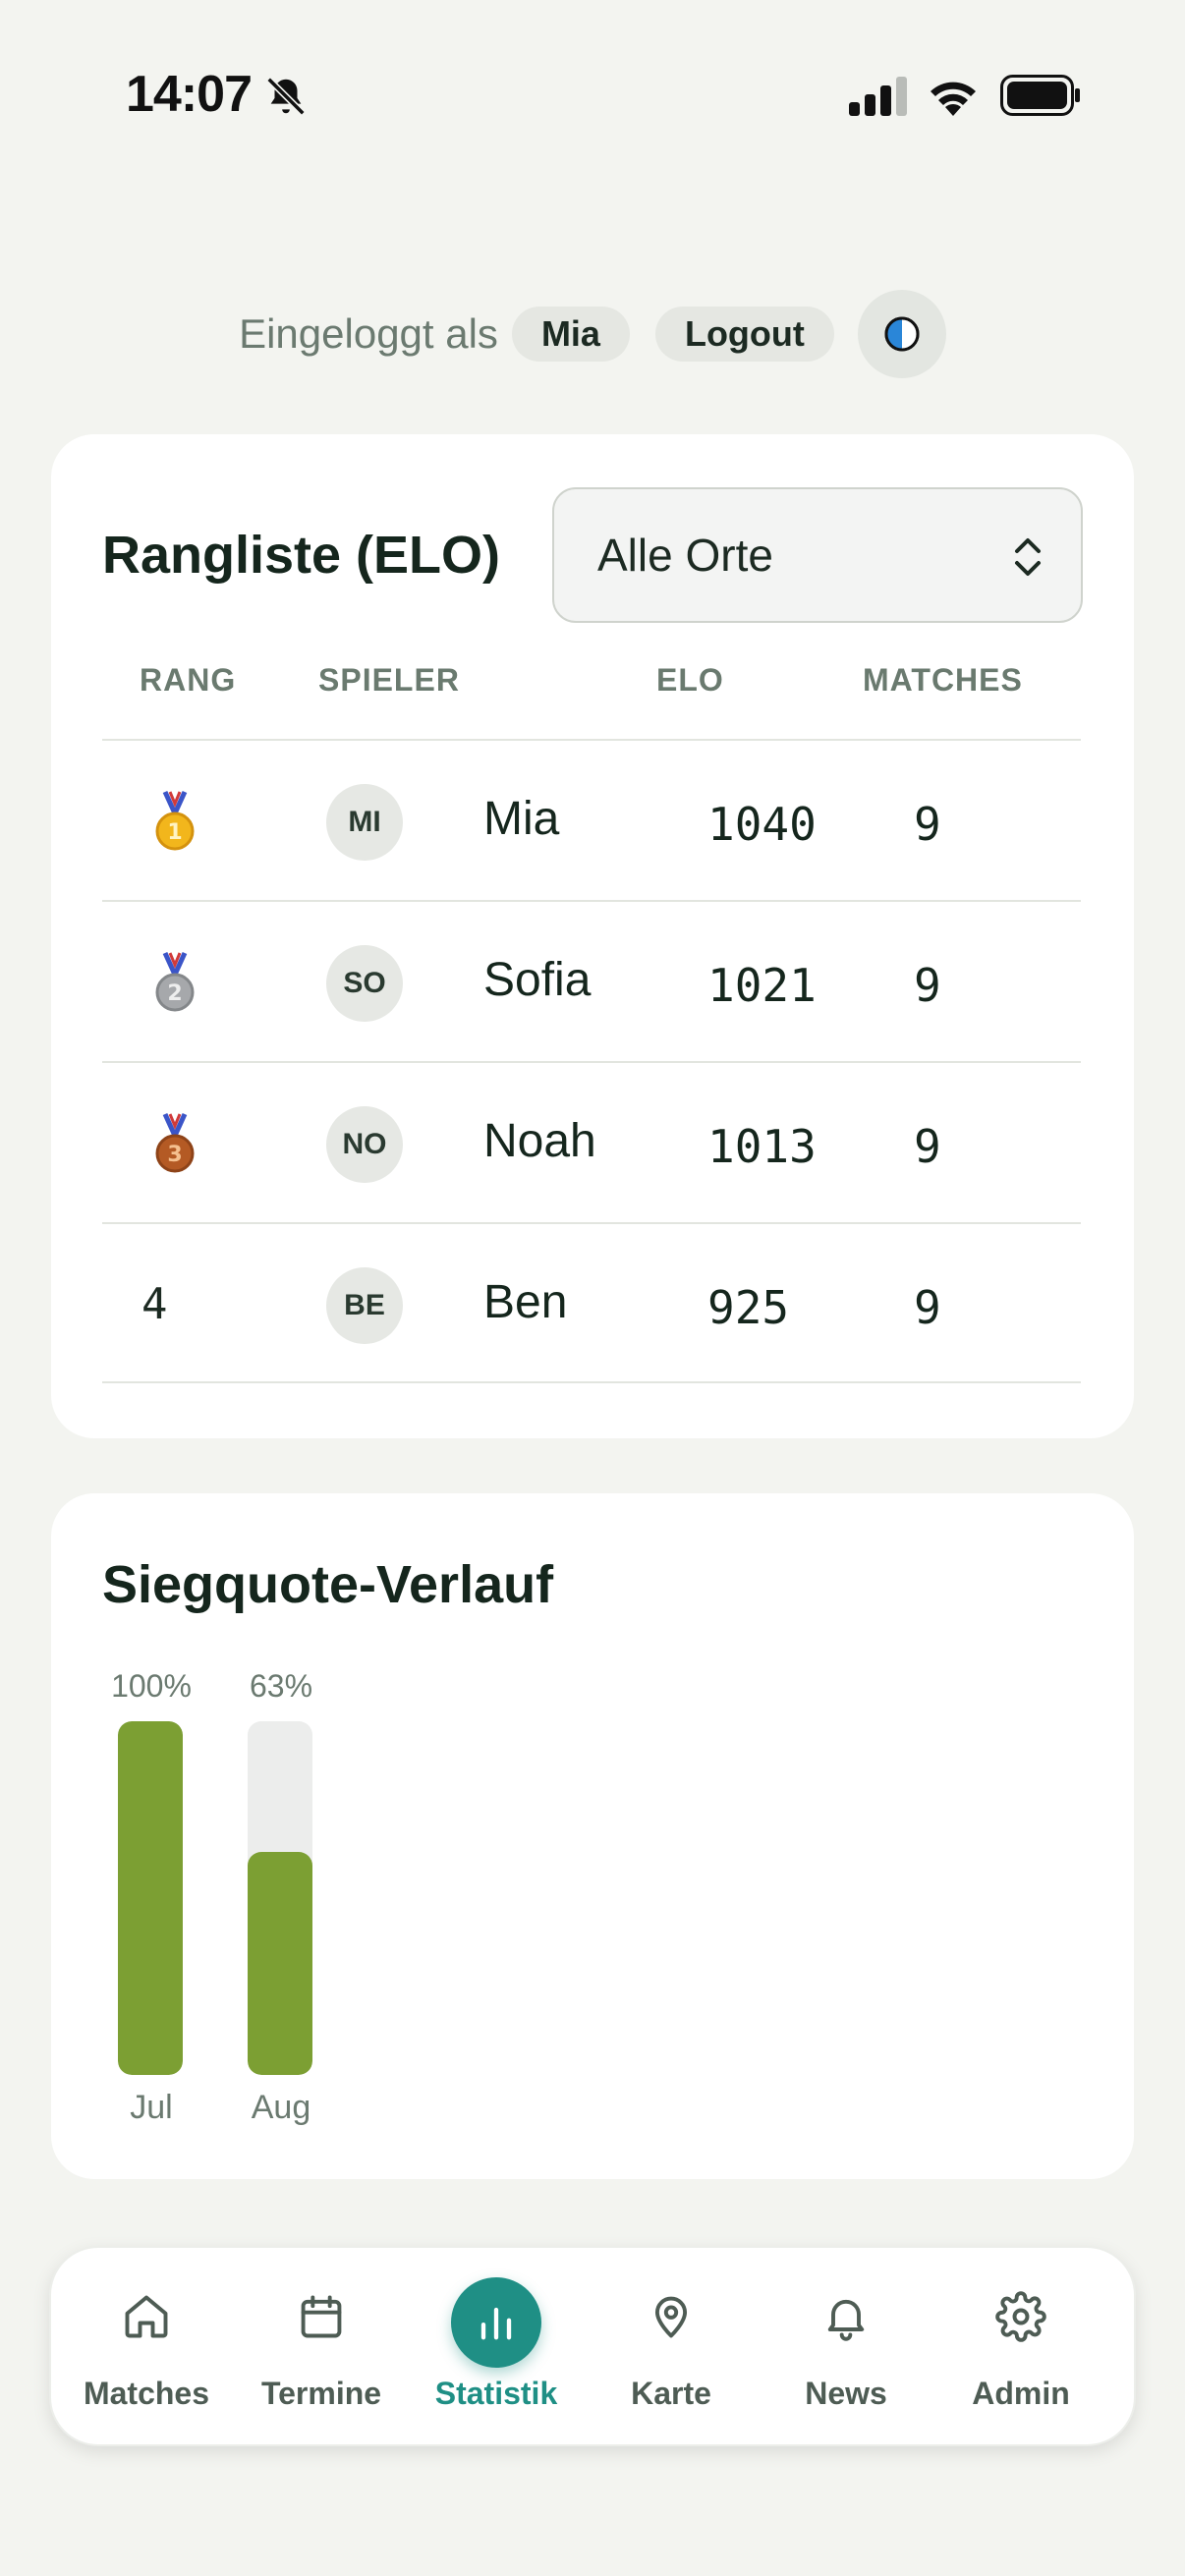  I want to click on calendar-icon, so click(321, 2316).